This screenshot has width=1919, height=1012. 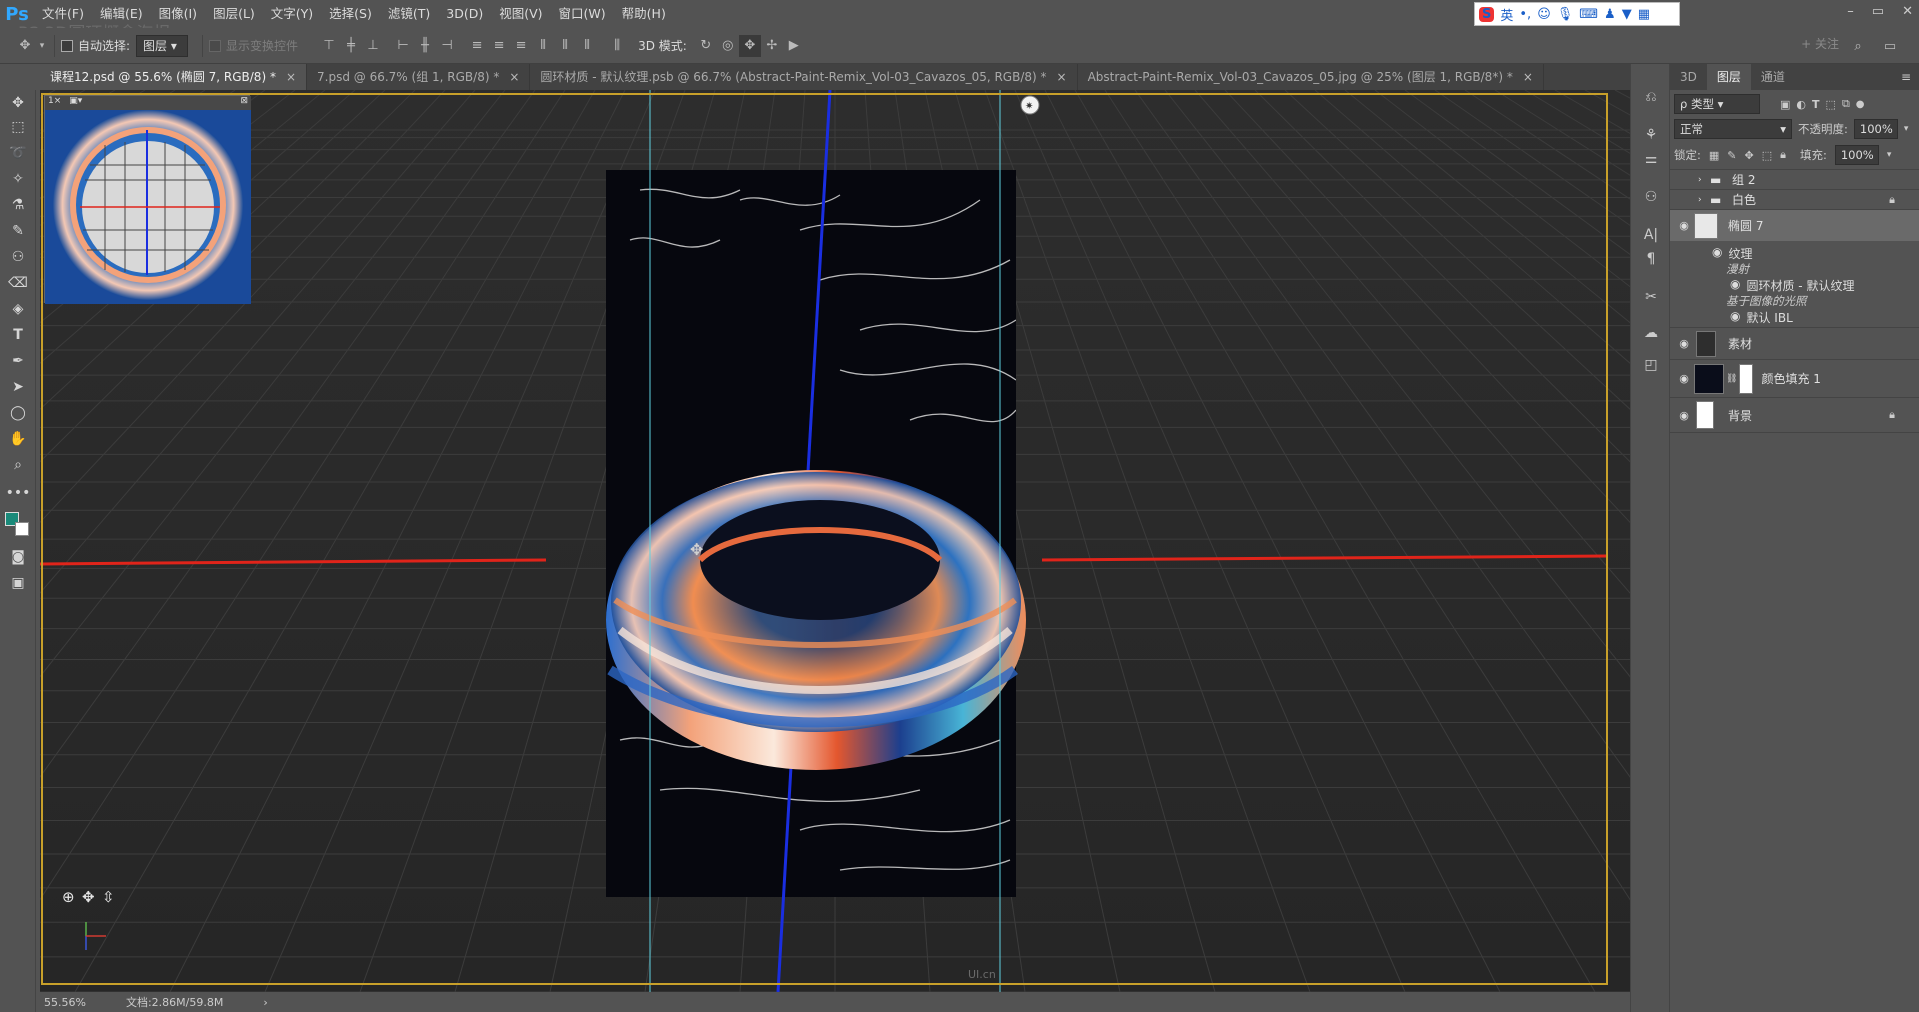 What do you see at coordinates (425, 46) in the screenshot?
I see `align-hcenter-icon: ╫` at bounding box center [425, 46].